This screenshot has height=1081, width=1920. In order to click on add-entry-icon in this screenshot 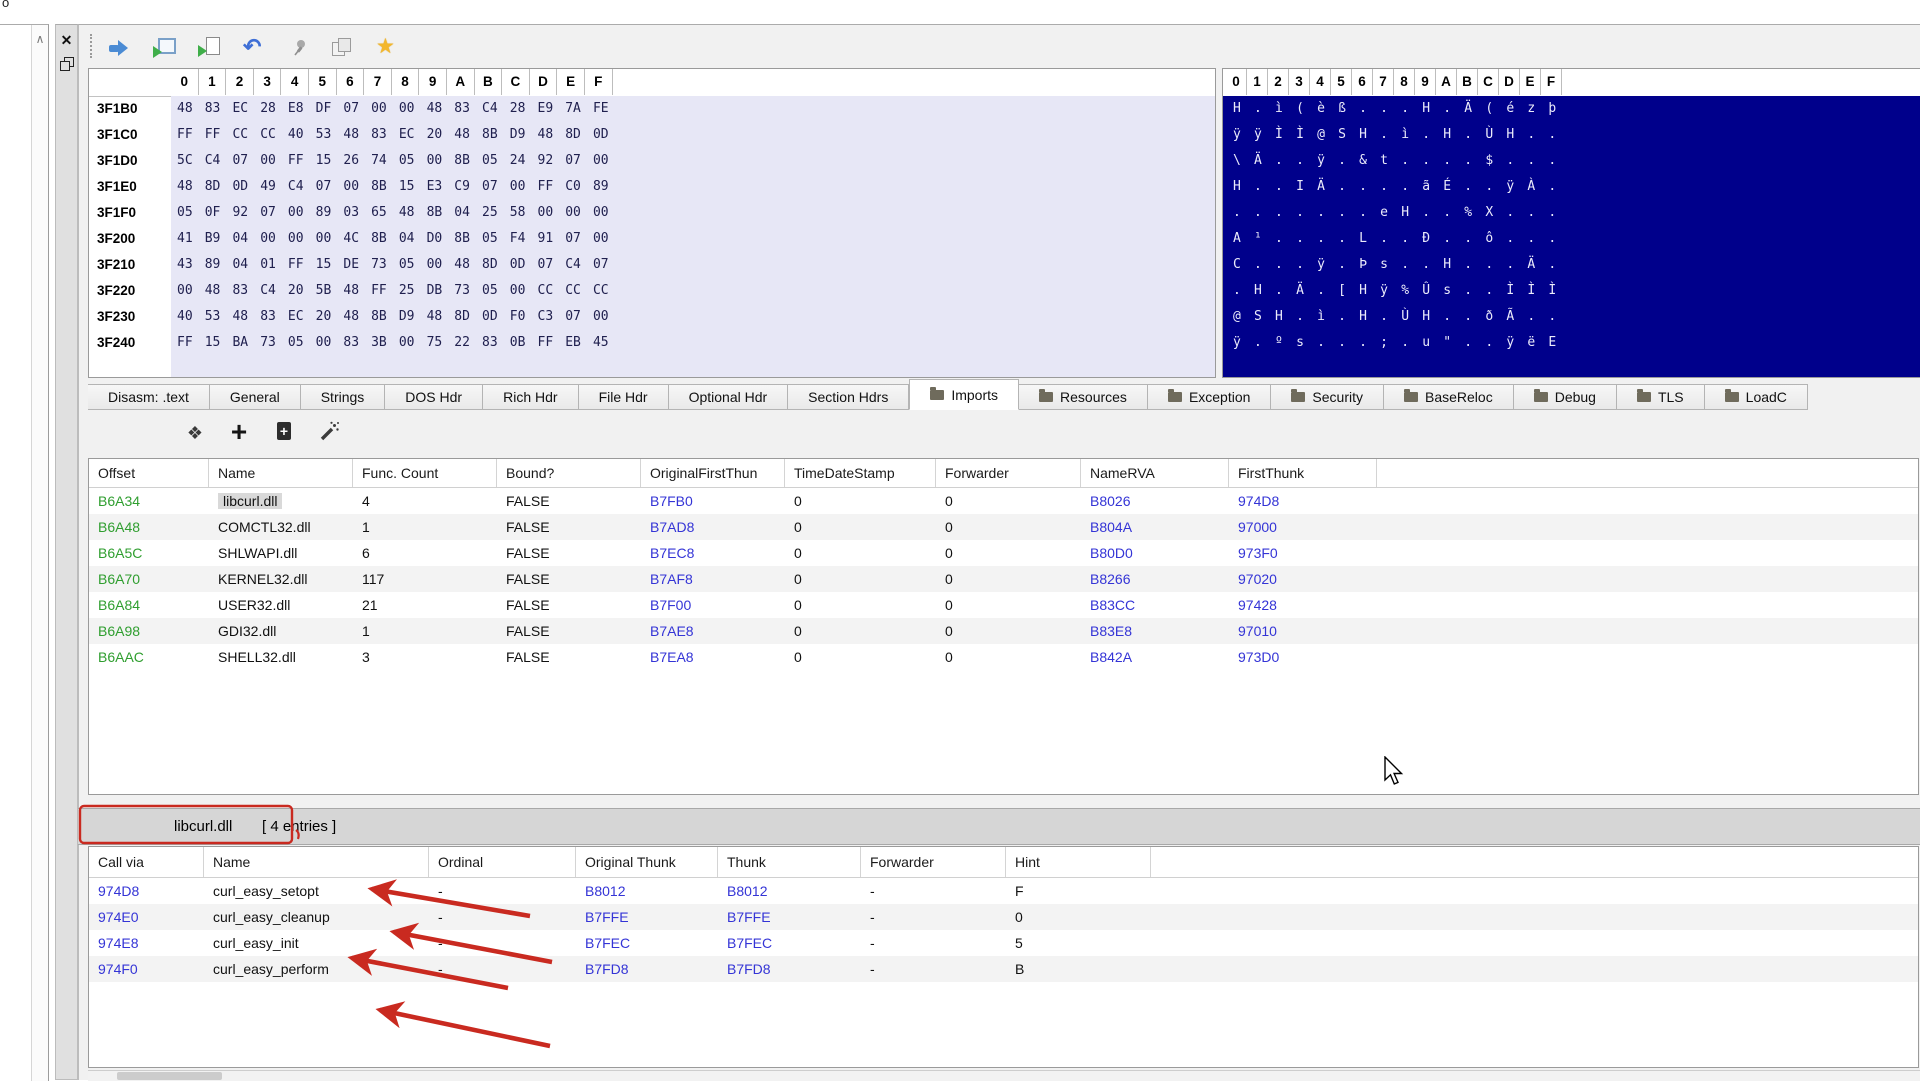, I will do `click(239, 433)`.